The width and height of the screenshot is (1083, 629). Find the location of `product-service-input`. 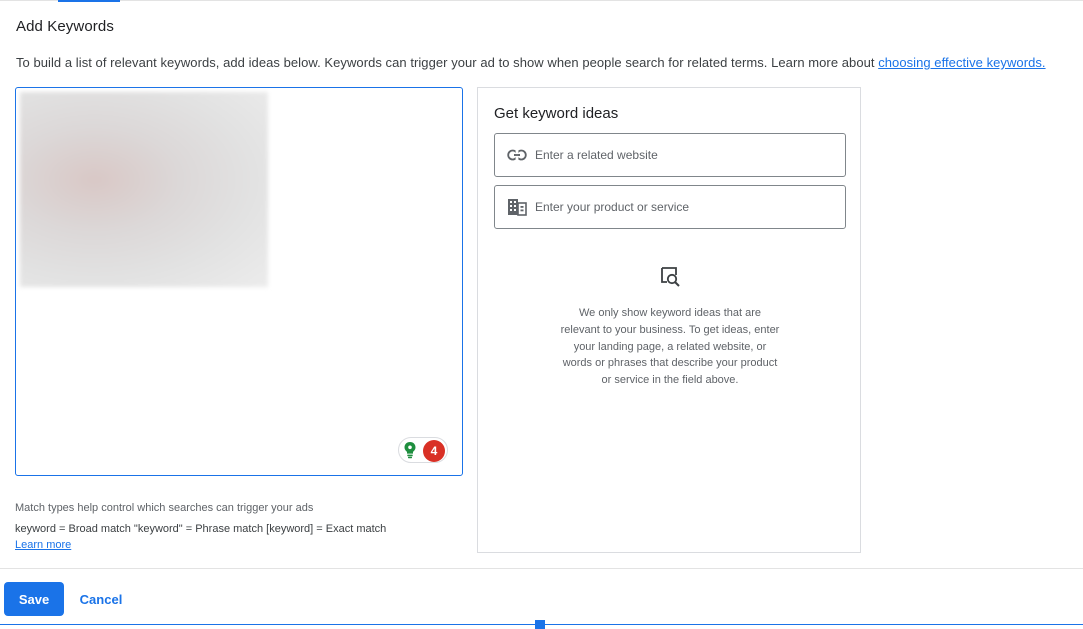

product-service-input is located at coordinates (685, 207).